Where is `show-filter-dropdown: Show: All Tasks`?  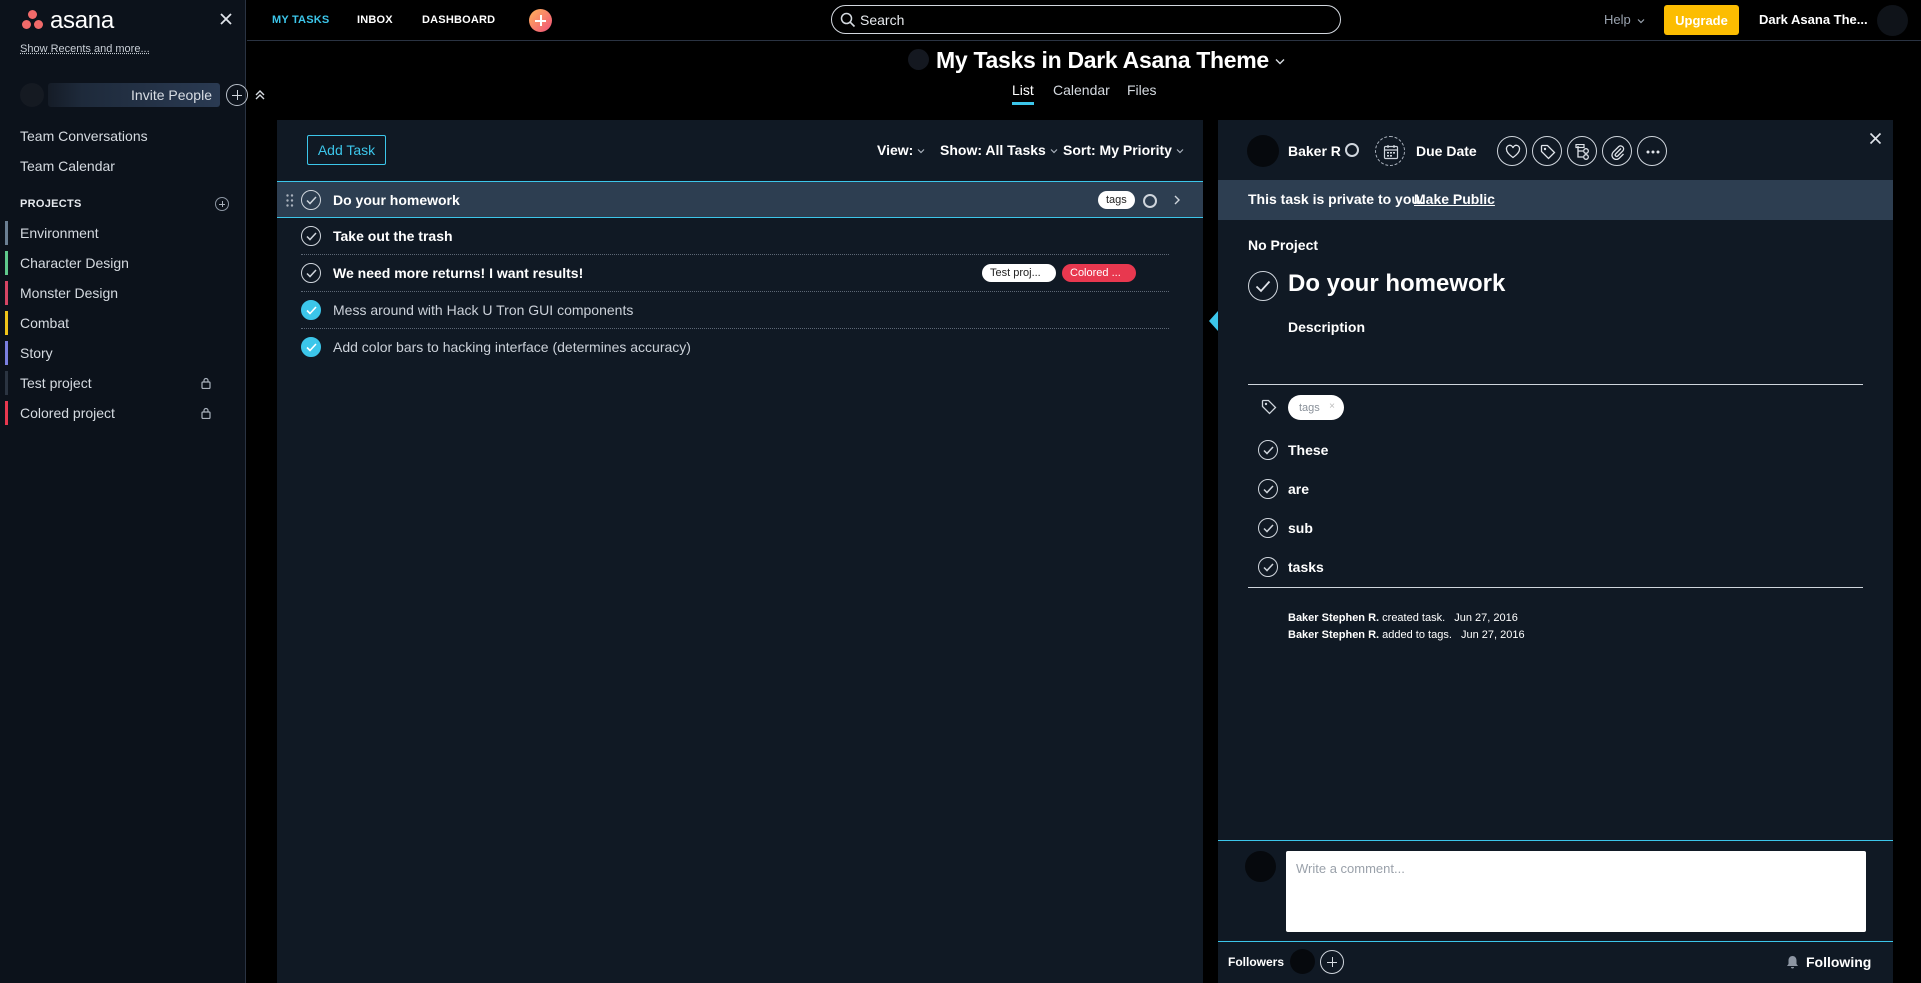
show-filter-dropdown: Show: All Tasks is located at coordinates (999, 150).